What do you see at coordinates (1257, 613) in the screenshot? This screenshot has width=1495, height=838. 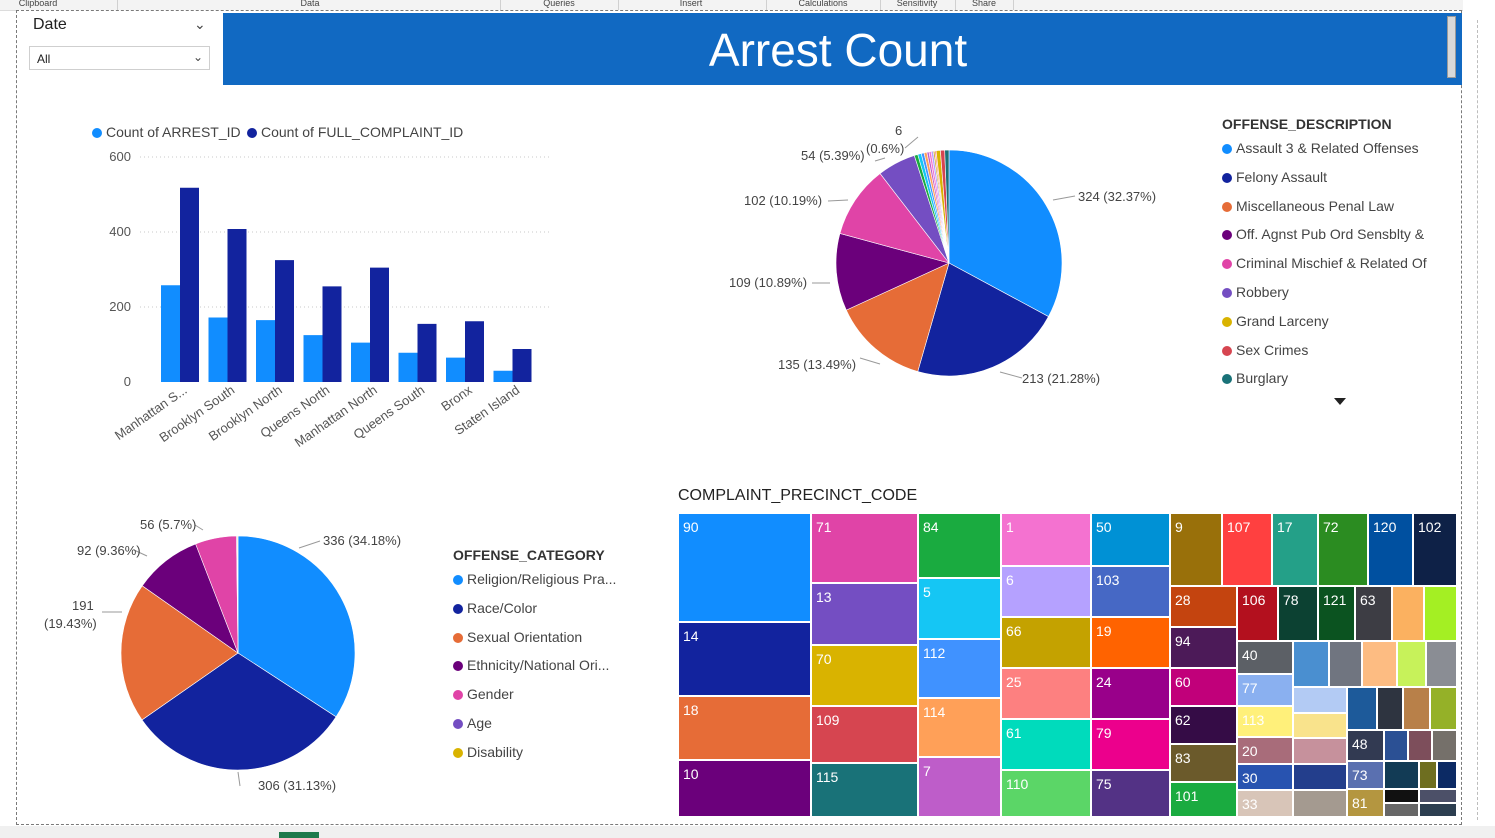 I see `treemap-cell: 106` at bounding box center [1257, 613].